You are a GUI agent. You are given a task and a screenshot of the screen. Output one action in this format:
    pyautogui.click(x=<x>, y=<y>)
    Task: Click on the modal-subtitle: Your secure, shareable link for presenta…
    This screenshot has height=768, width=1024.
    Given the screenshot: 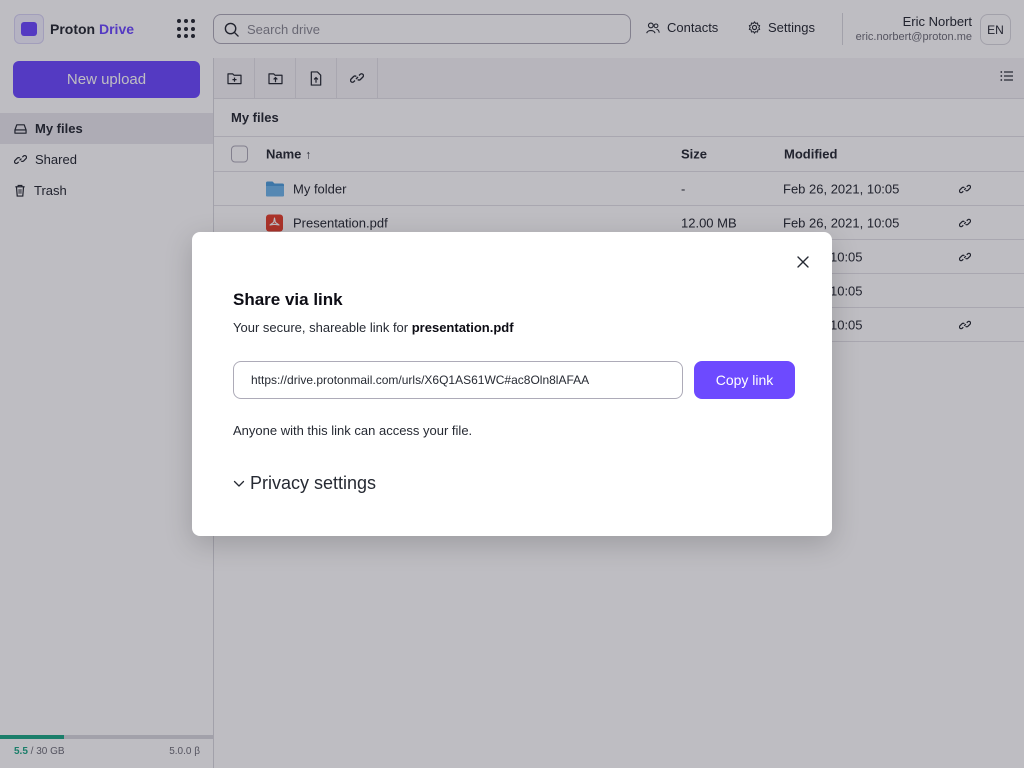 What is the action you would take?
    pyautogui.click(x=373, y=327)
    